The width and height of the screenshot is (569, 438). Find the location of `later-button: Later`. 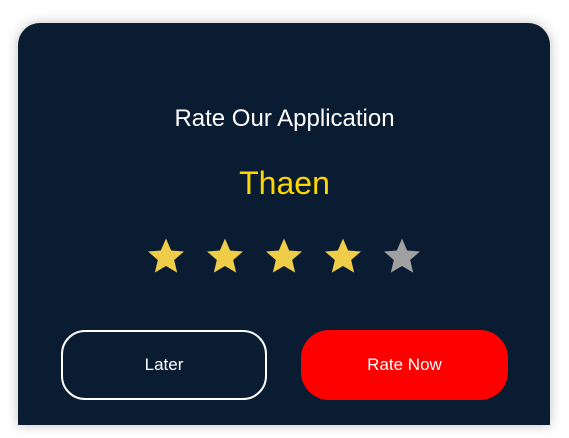

later-button: Later is located at coordinates (164, 365).